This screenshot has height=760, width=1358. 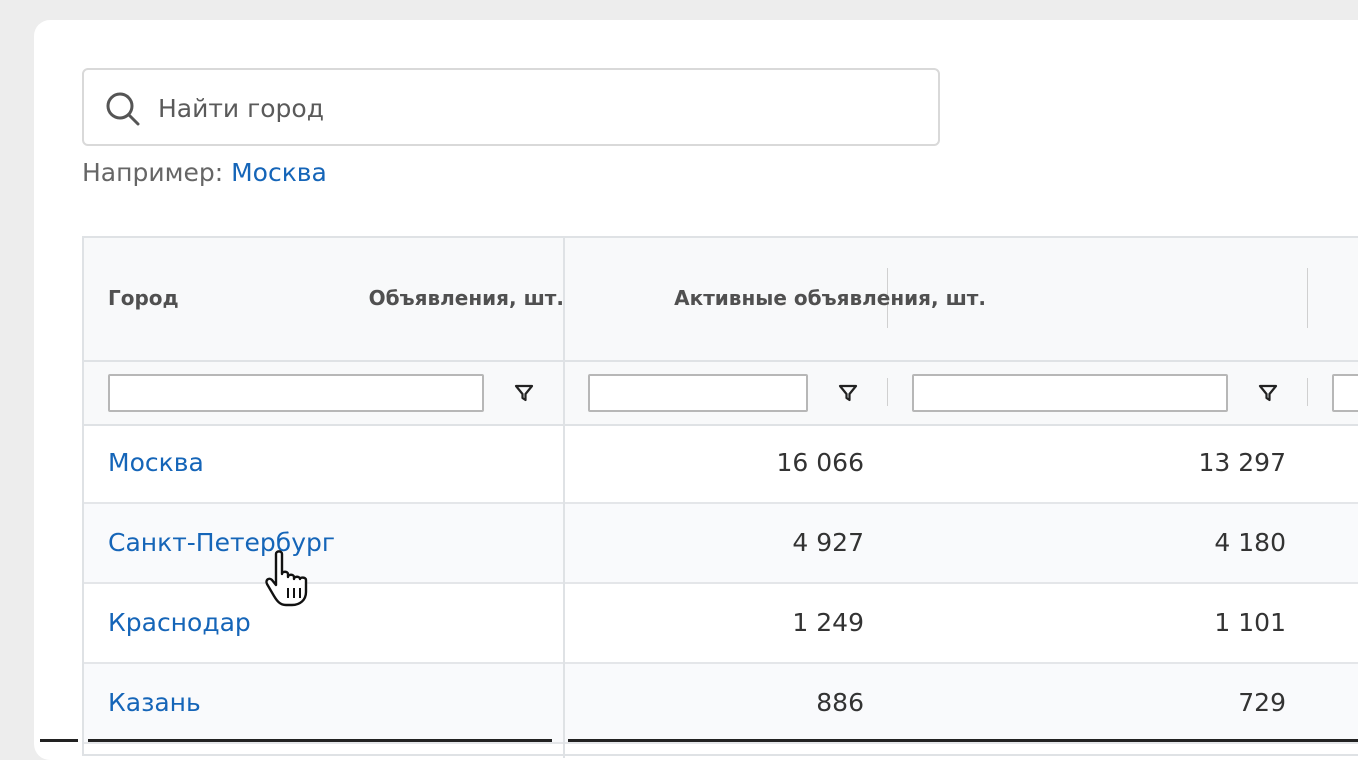 I want to click on filter-row, so click(x=721, y=394).